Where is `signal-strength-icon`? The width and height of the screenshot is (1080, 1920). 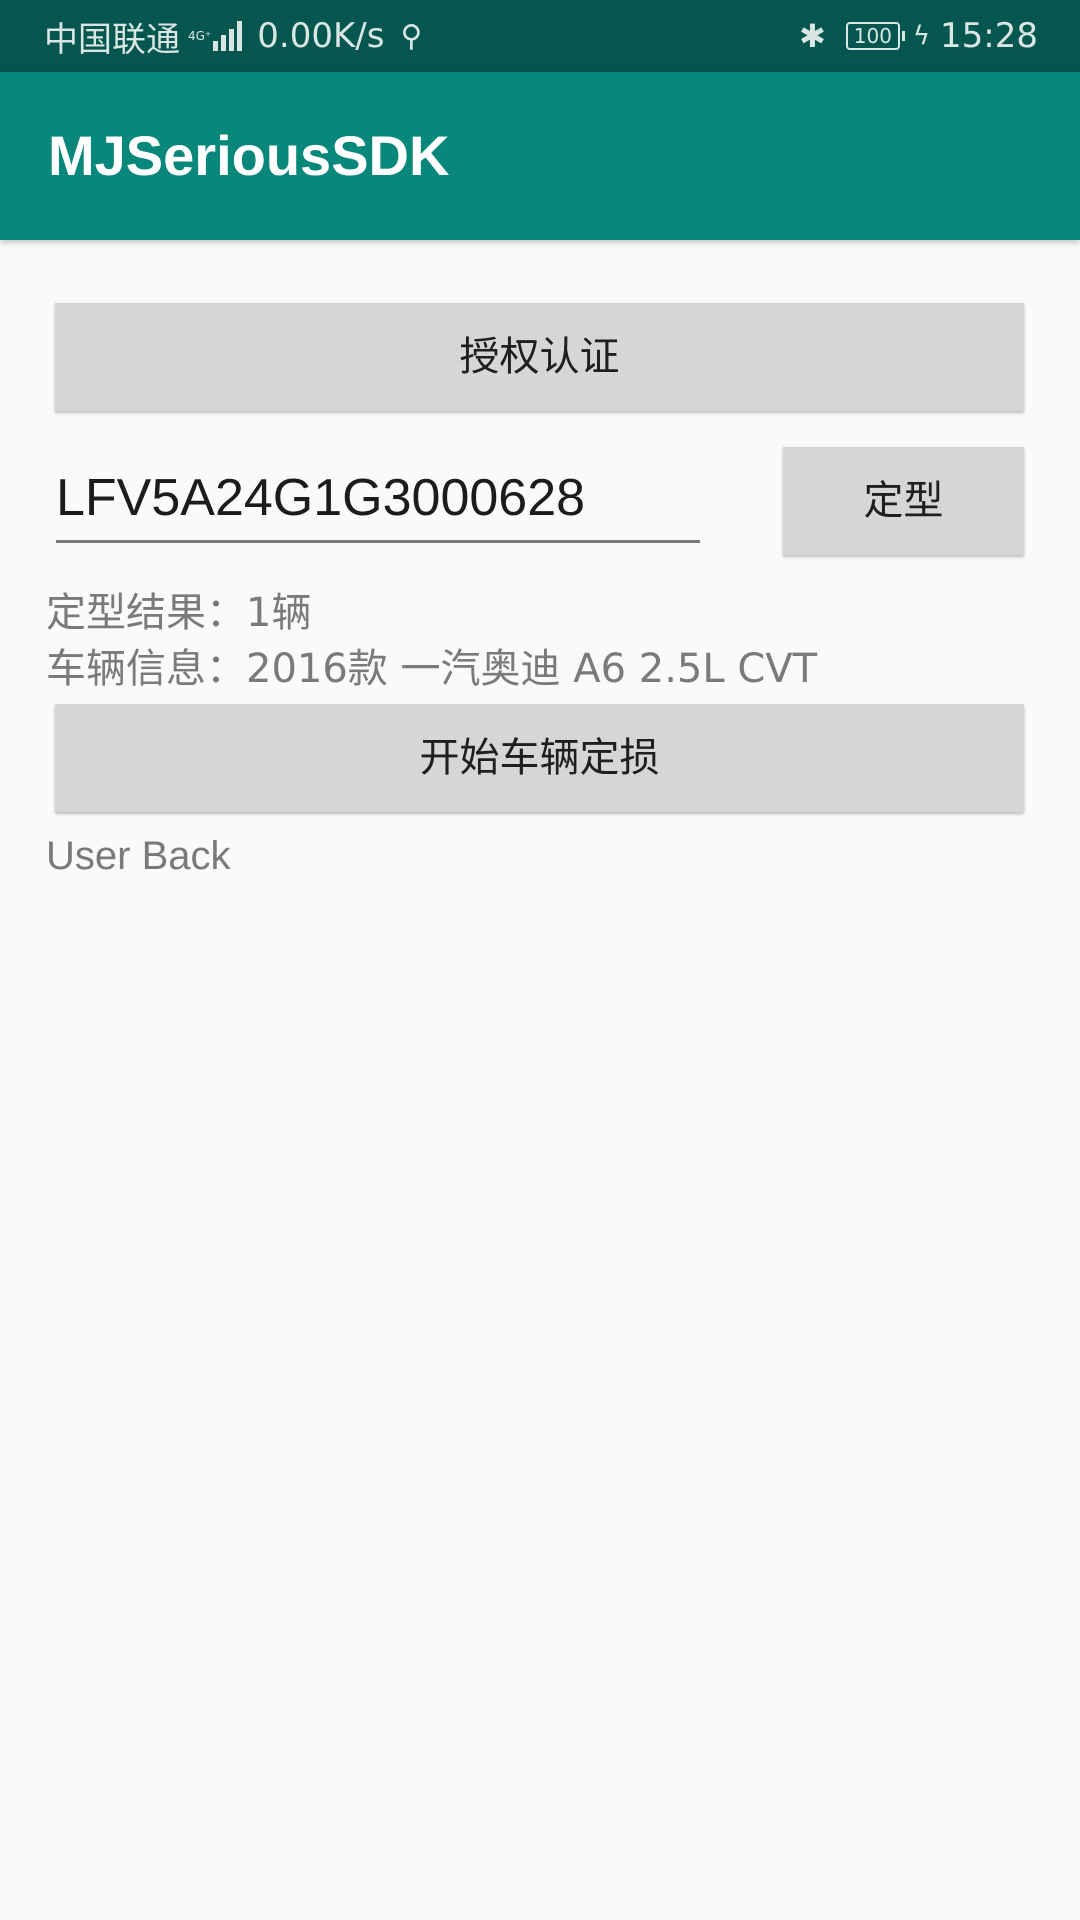 signal-strength-icon is located at coordinates (229, 36).